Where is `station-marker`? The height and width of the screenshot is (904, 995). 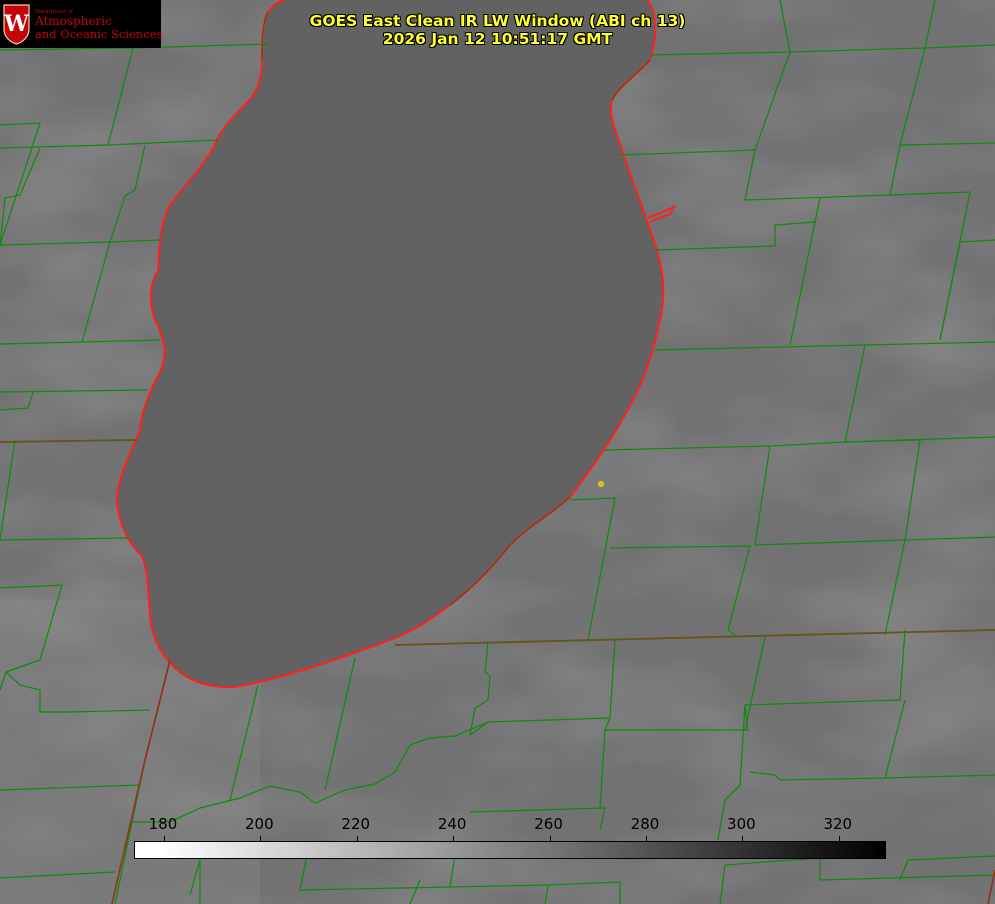
station-marker is located at coordinates (601, 484).